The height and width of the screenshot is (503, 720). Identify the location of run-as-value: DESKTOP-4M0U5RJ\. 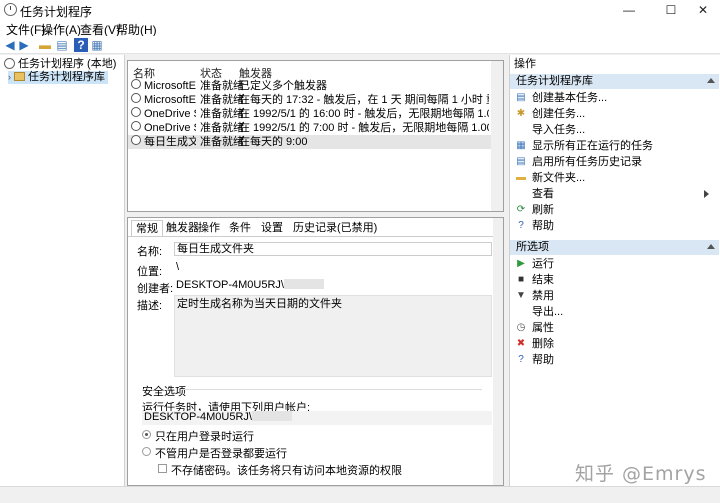
(198, 417).